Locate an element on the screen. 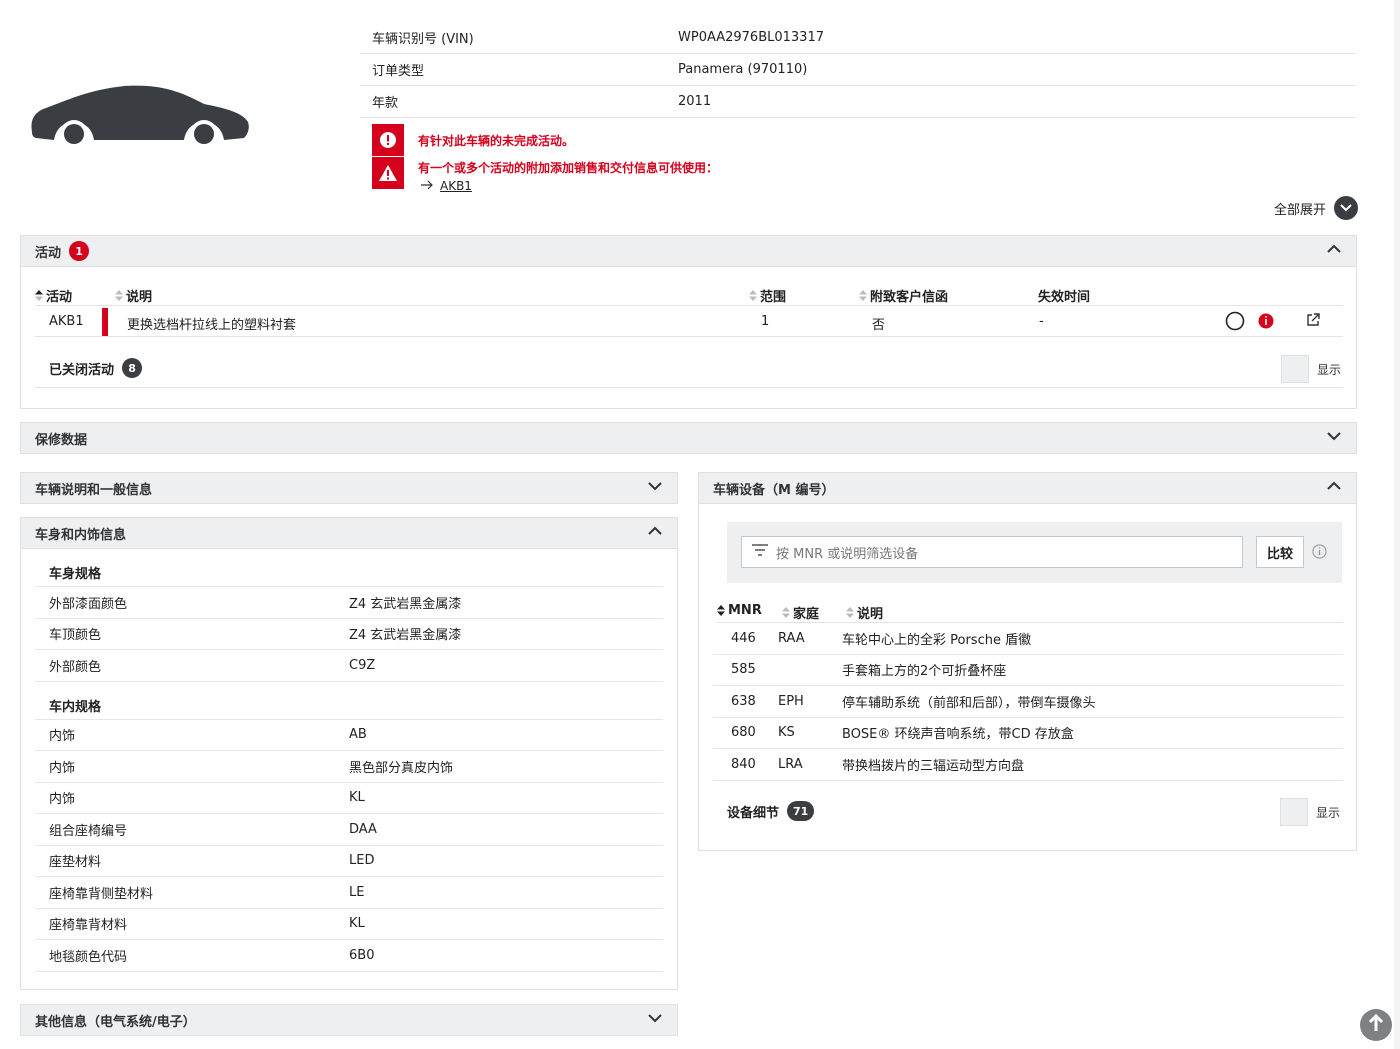  external-link-icon is located at coordinates (1313, 322).